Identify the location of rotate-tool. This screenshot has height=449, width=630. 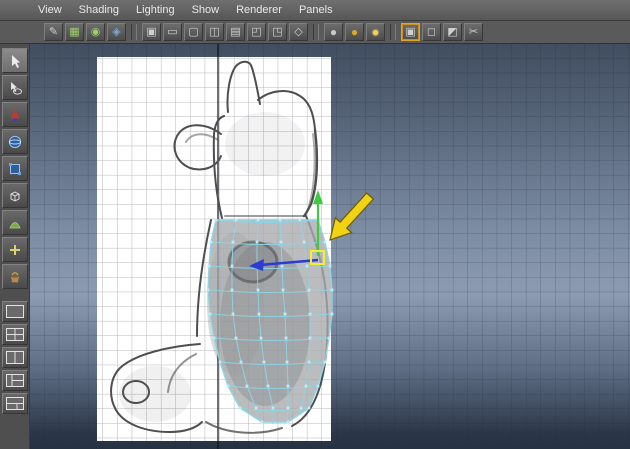
(14, 141).